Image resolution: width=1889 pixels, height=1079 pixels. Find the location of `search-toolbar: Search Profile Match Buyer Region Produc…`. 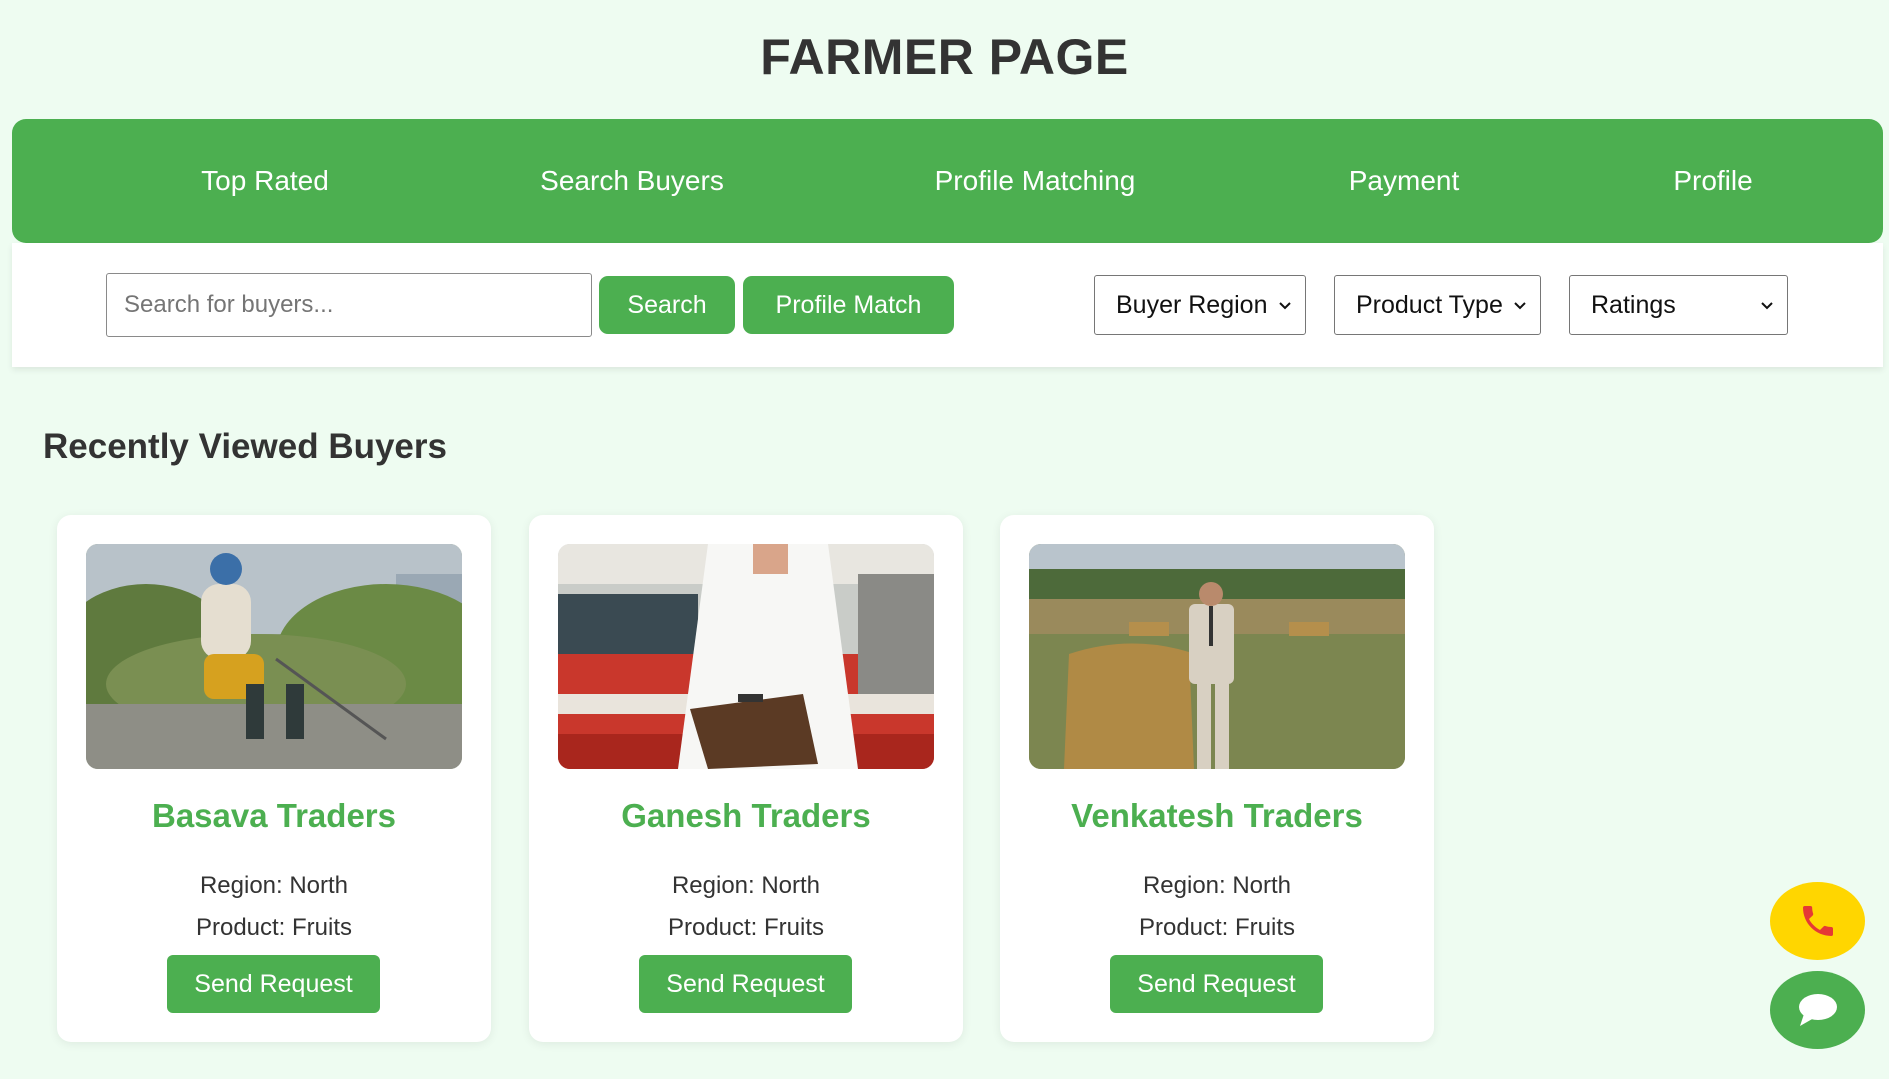

search-toolbar: Search Profile Match Buyer Region Produc… is located at coordinates (947, 305).